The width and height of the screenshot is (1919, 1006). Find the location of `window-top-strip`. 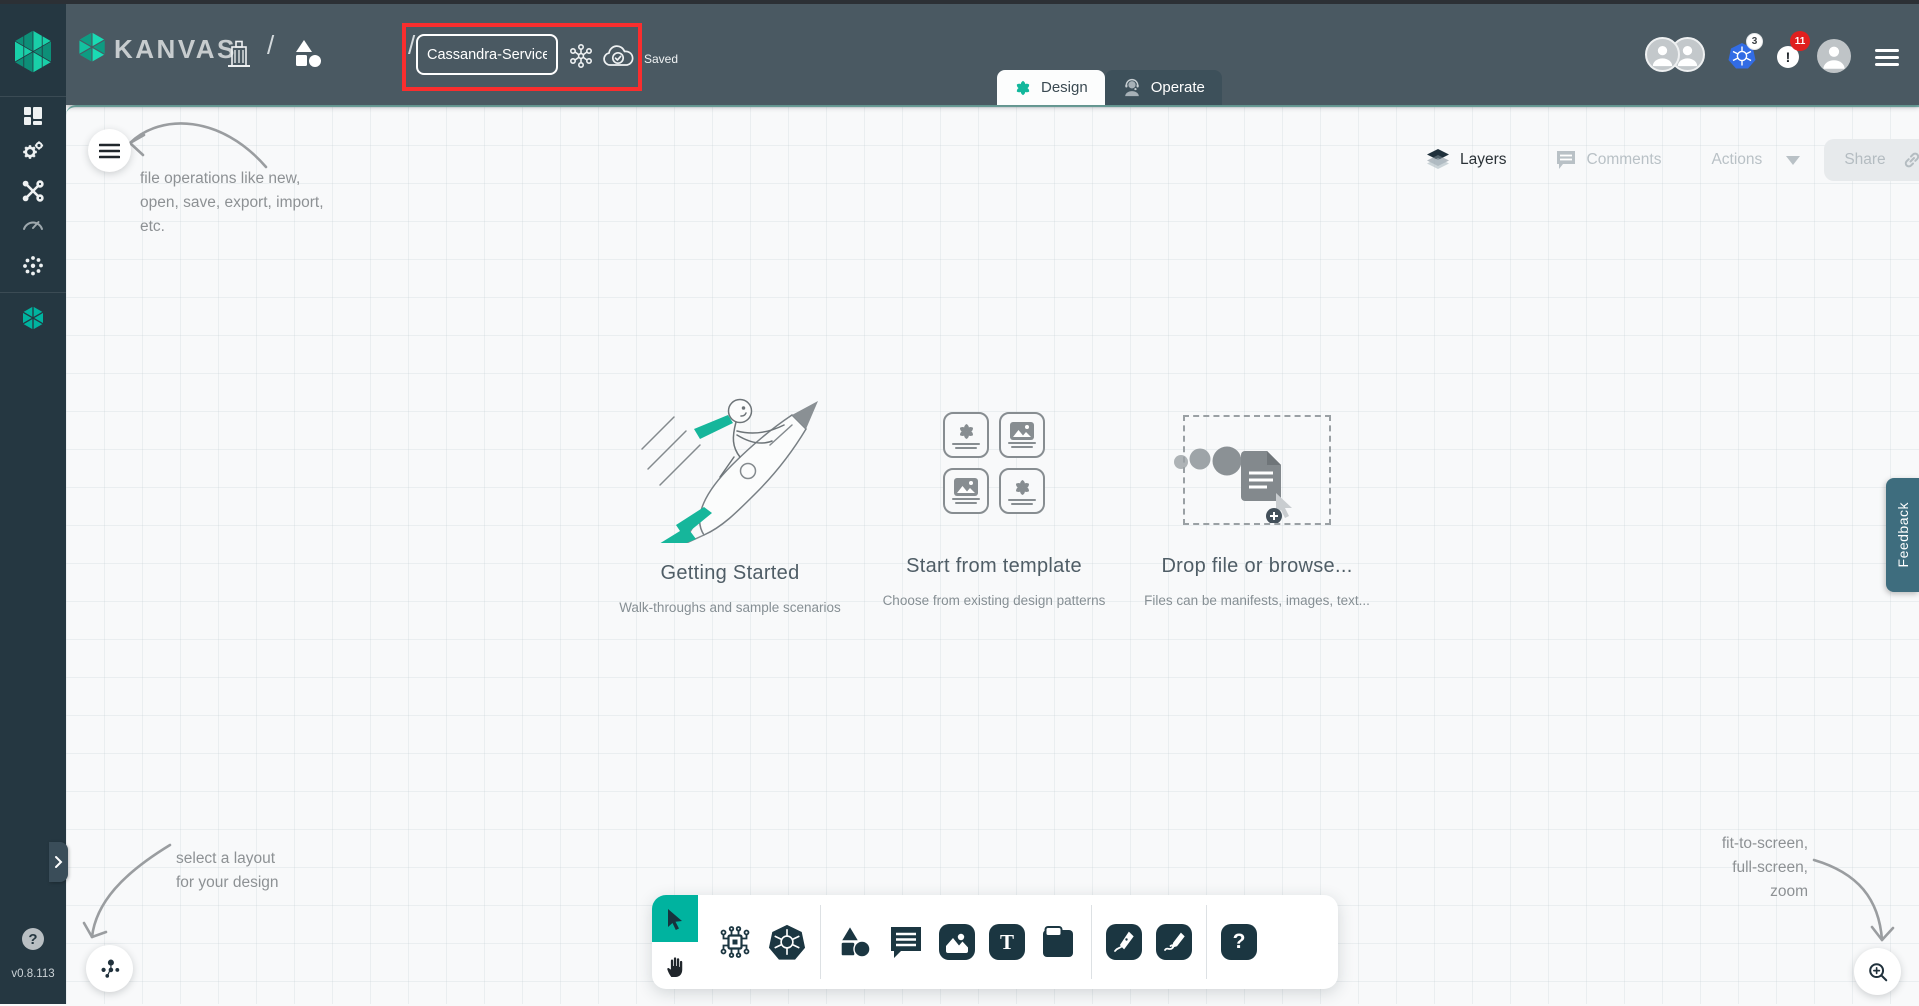

window-top-strip is located at coordinates (959, 2).